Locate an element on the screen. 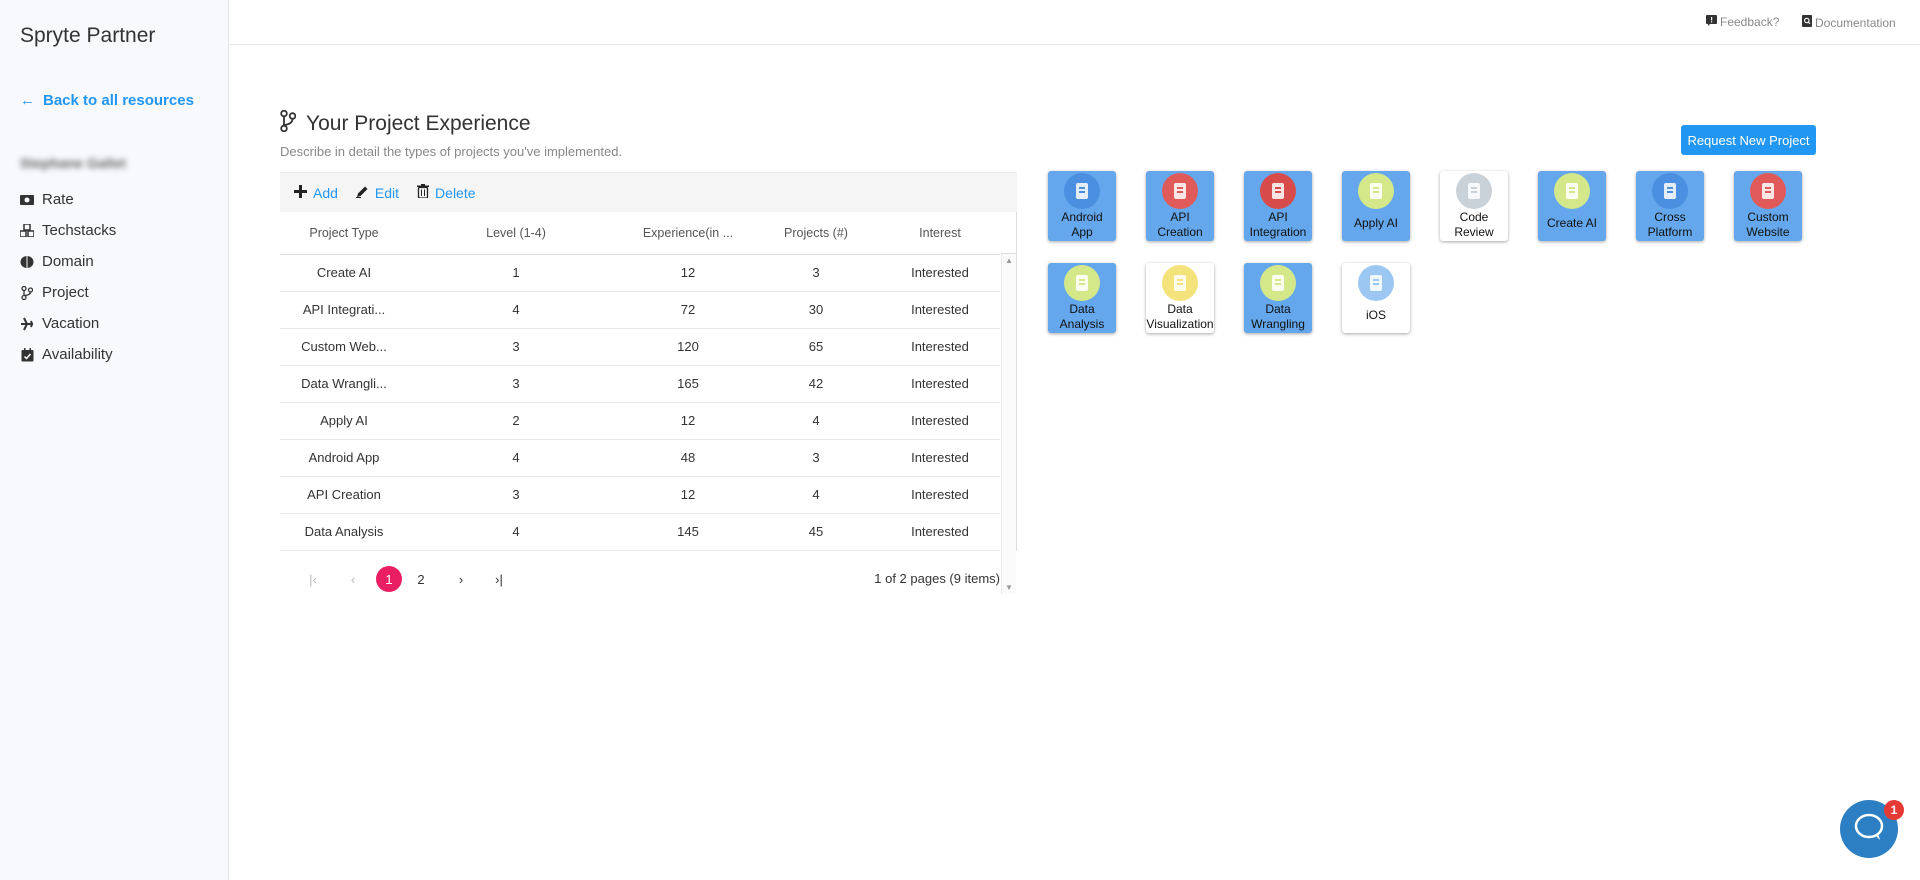 Image resolution: width=1920 pixels, height=880 pixels. branch-icon is located at coordinates (27, 292).